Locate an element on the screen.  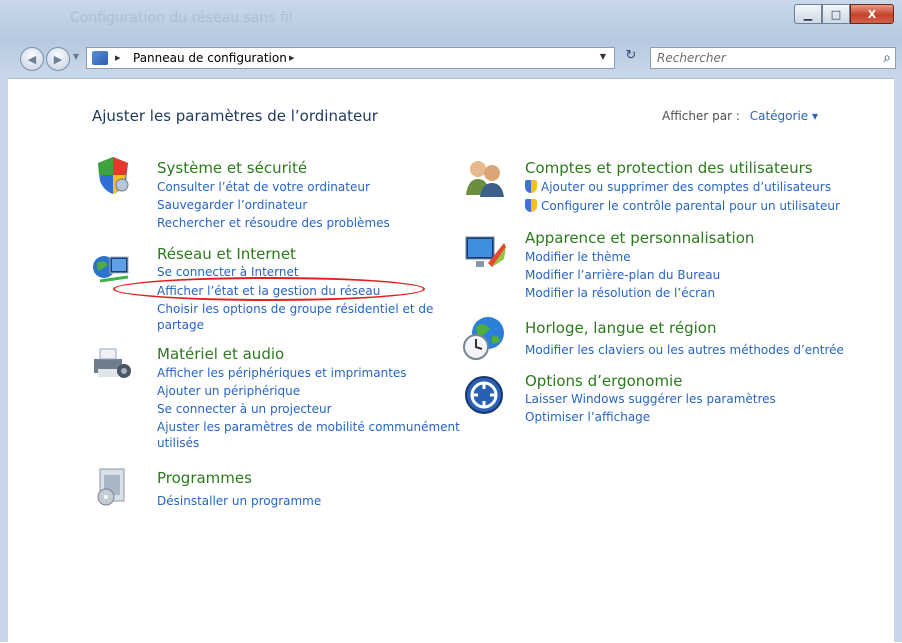
category-system-security: Système et sécurité is located at coordinates (232, 168).